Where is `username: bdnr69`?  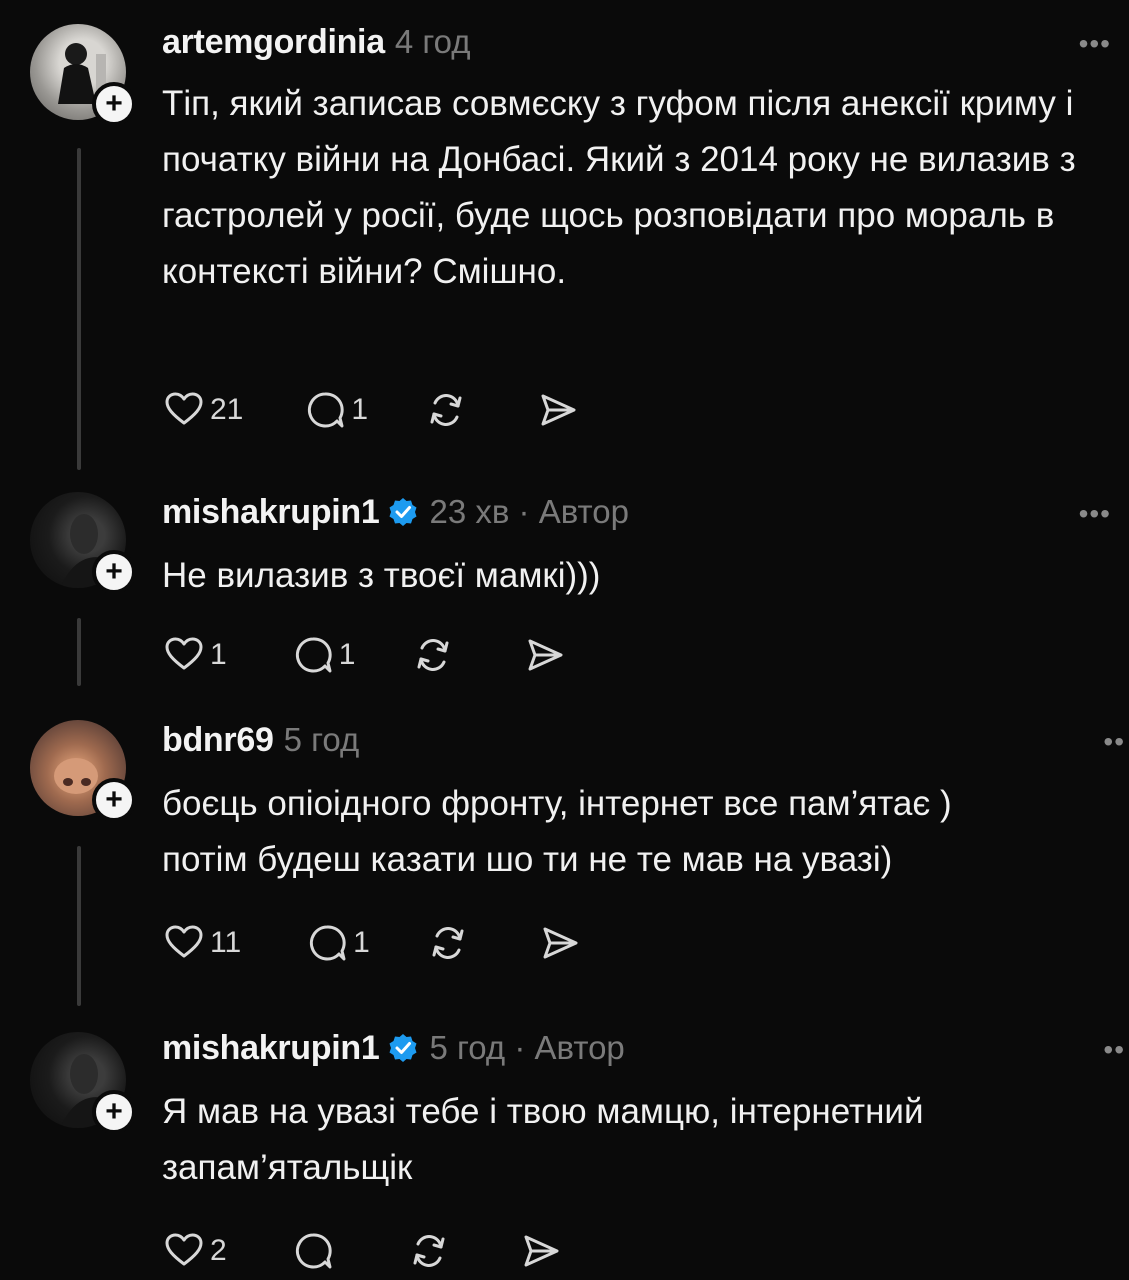 username: bdnr69 is located at coordinates (218, 740).